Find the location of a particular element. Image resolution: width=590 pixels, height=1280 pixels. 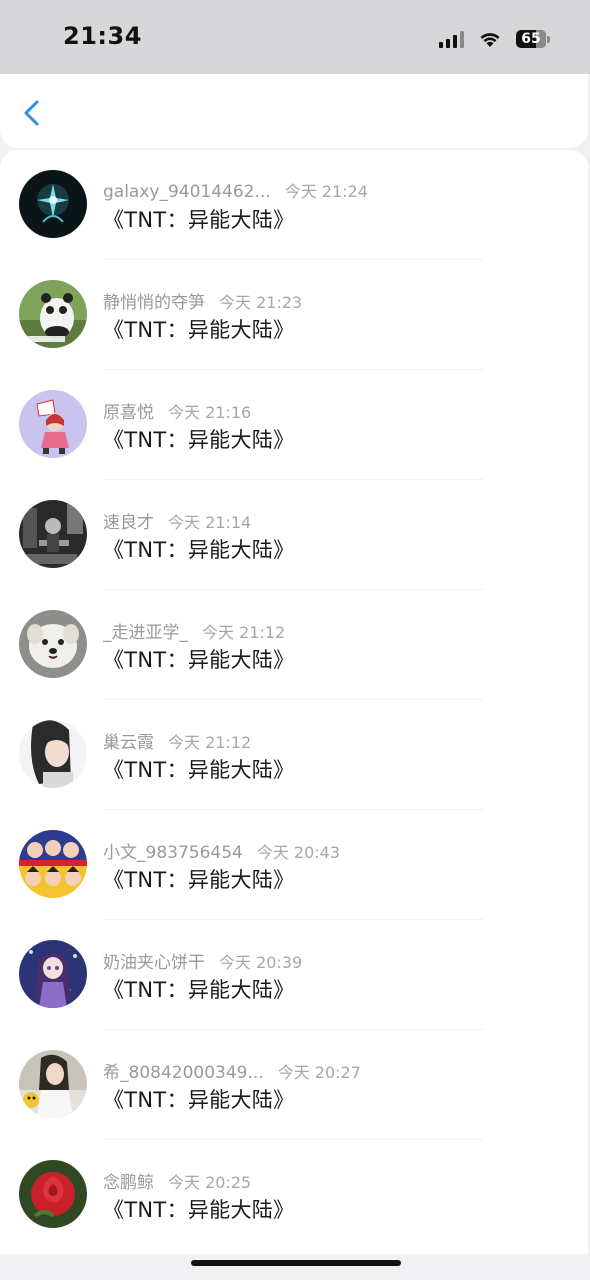

reply-time: 今天 21:24 is located at coordinates (326, 191).